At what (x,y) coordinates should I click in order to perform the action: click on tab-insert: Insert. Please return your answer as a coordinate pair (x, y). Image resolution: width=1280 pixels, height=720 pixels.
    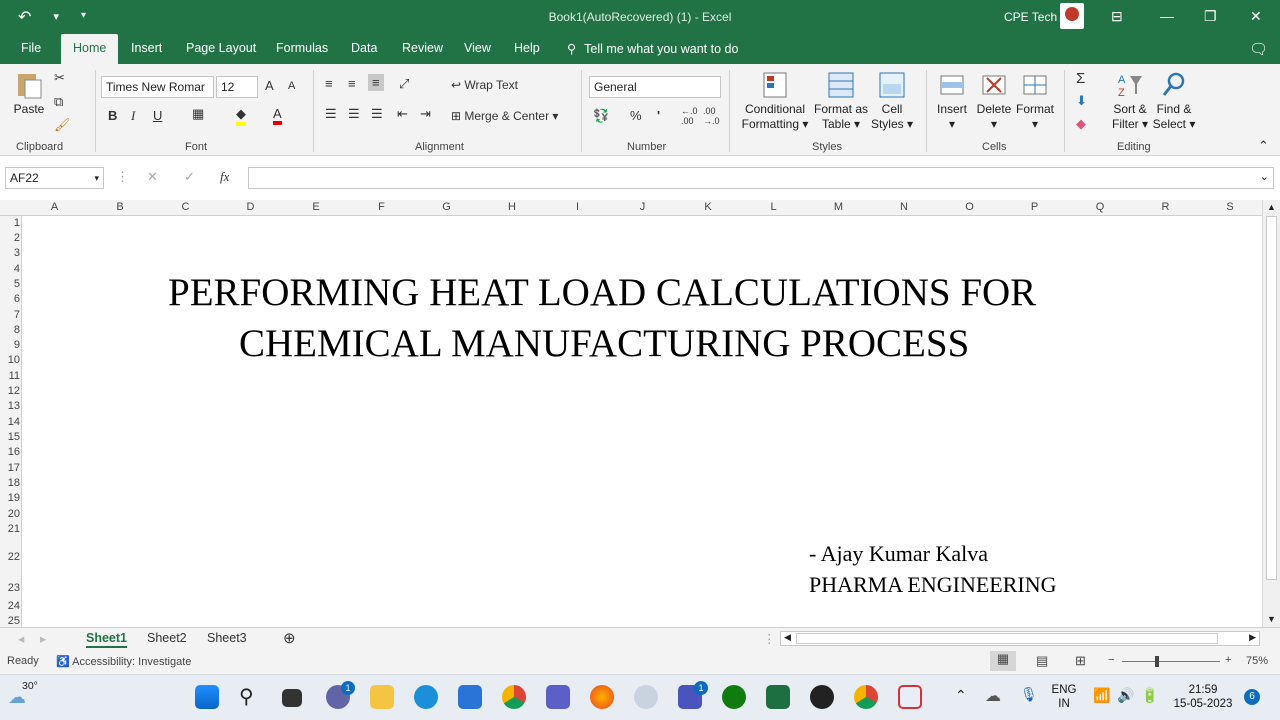
    Looking at the image, I should click on (146, 48).